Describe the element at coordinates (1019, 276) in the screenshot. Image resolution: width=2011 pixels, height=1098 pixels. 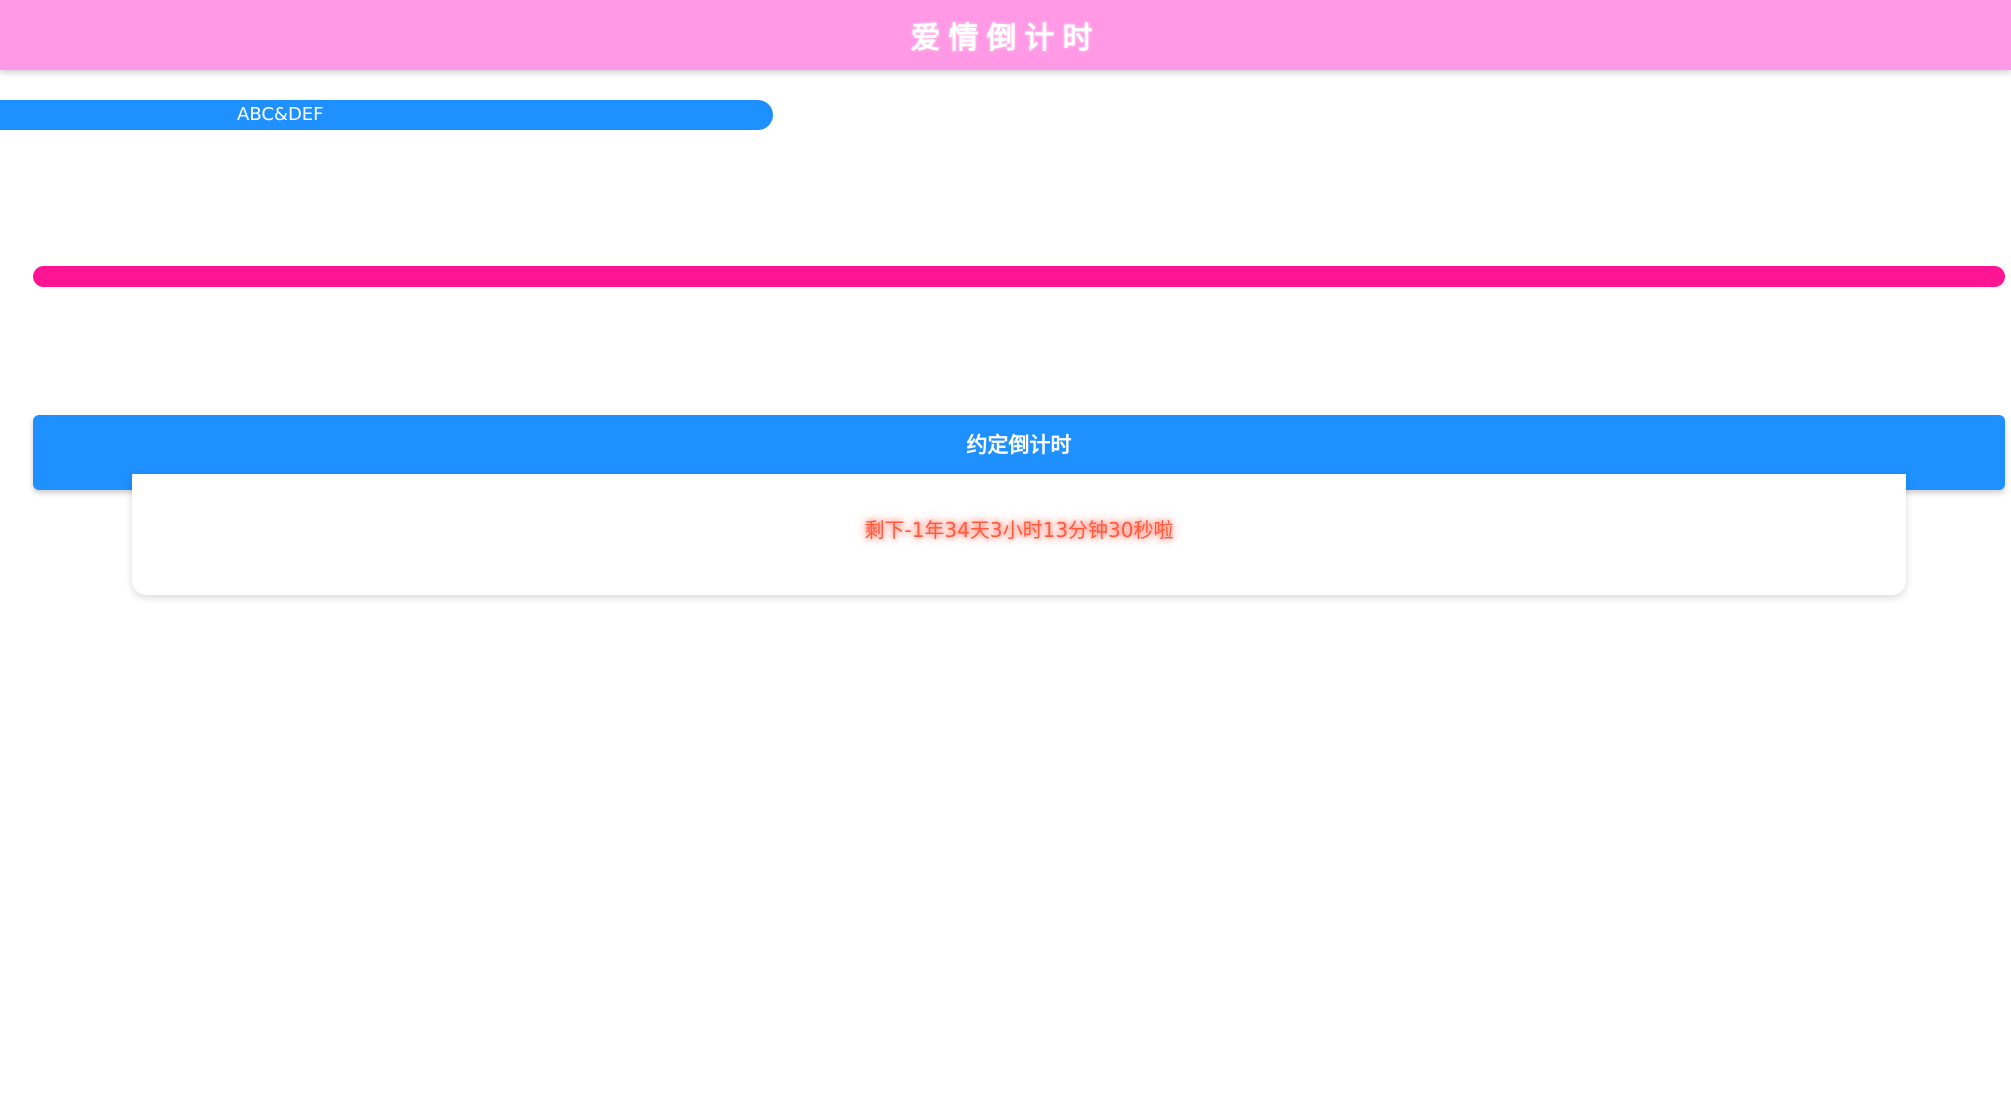
I see `love-progress-bar` at that location.